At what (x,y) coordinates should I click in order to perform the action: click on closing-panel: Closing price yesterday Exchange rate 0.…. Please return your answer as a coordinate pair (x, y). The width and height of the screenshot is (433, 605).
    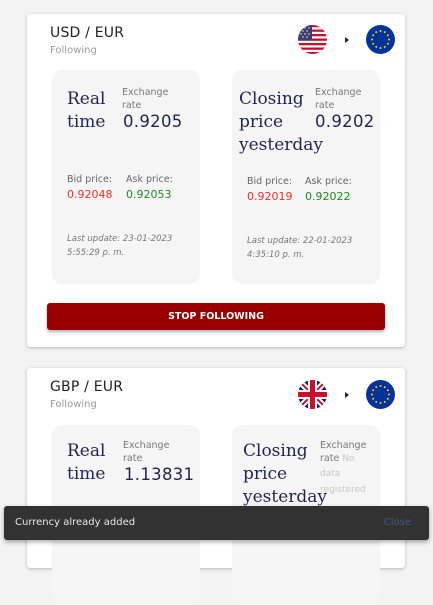
    Looking at the image, I should click on (306, 177).